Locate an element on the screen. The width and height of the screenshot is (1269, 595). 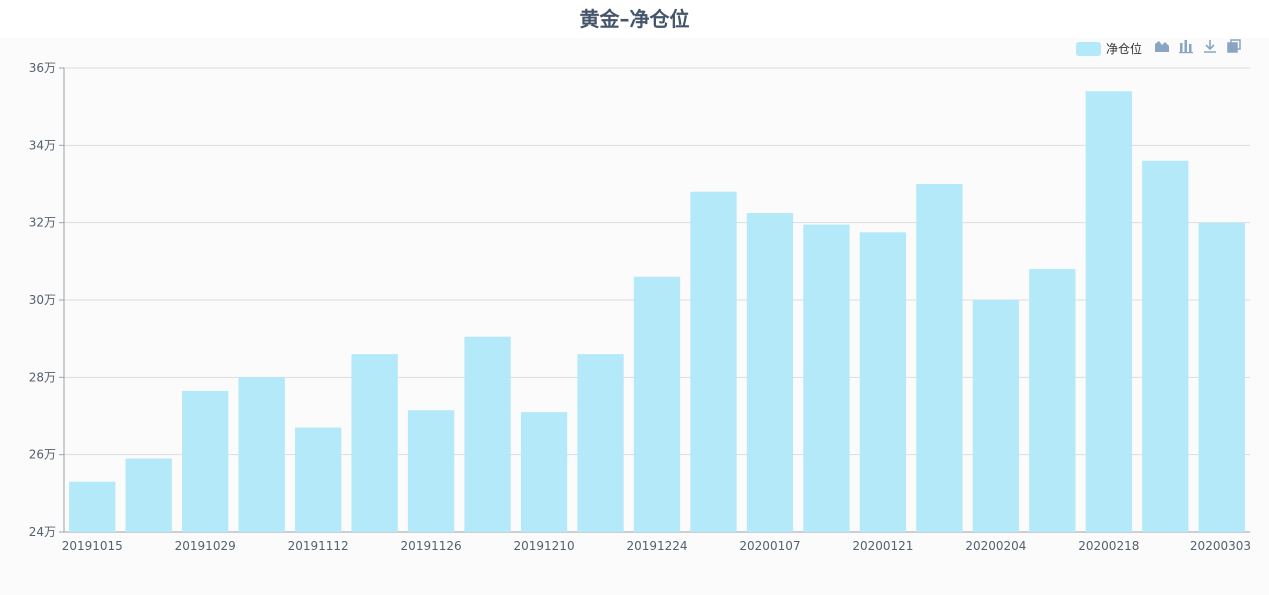
x-tick-label: 20191112 is located at coordinates (318, 546).